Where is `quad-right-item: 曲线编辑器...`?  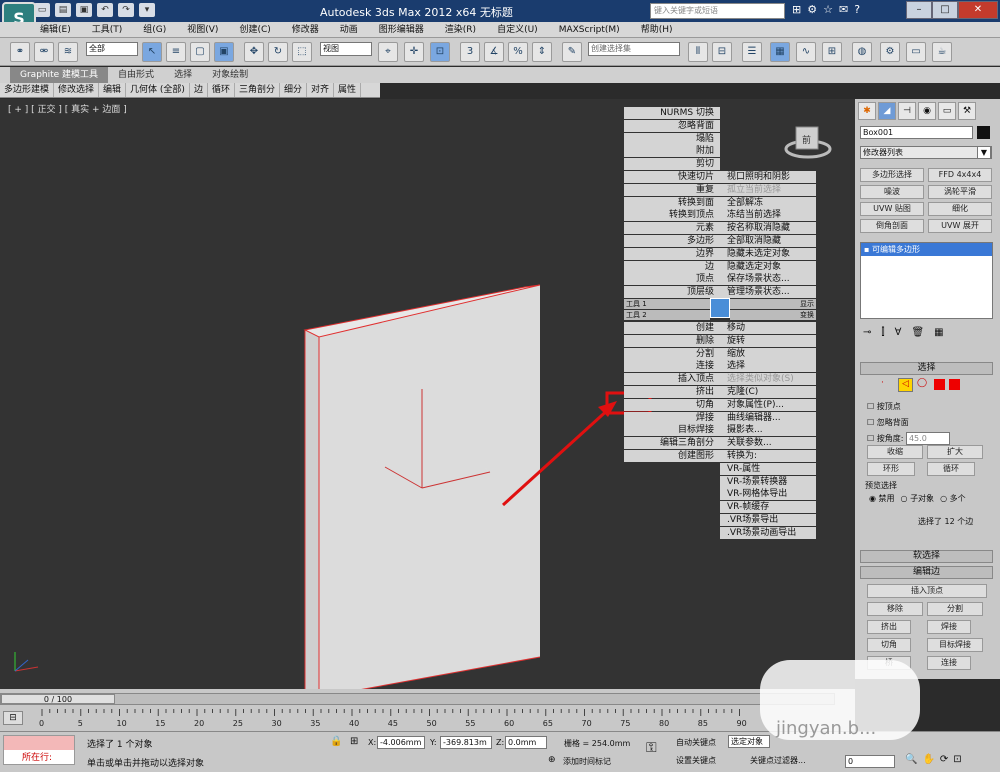
quad-right-item: 曲线编辑器... is located at coordinates (768, 417).